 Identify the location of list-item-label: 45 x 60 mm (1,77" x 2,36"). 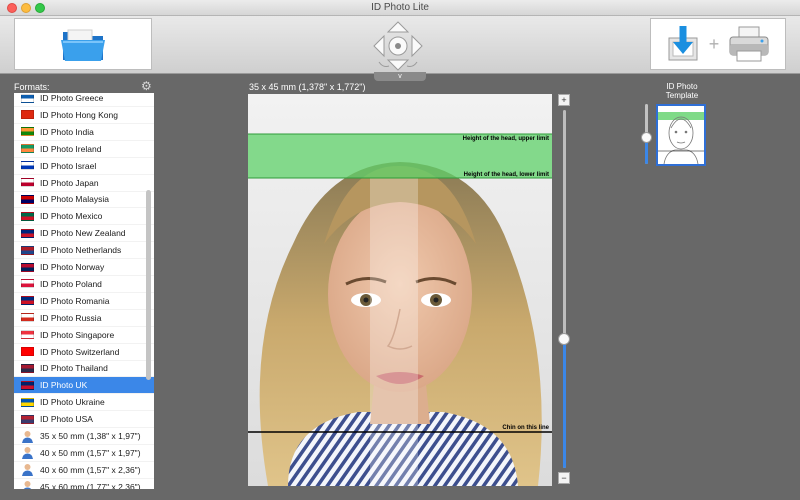
(90, 485).